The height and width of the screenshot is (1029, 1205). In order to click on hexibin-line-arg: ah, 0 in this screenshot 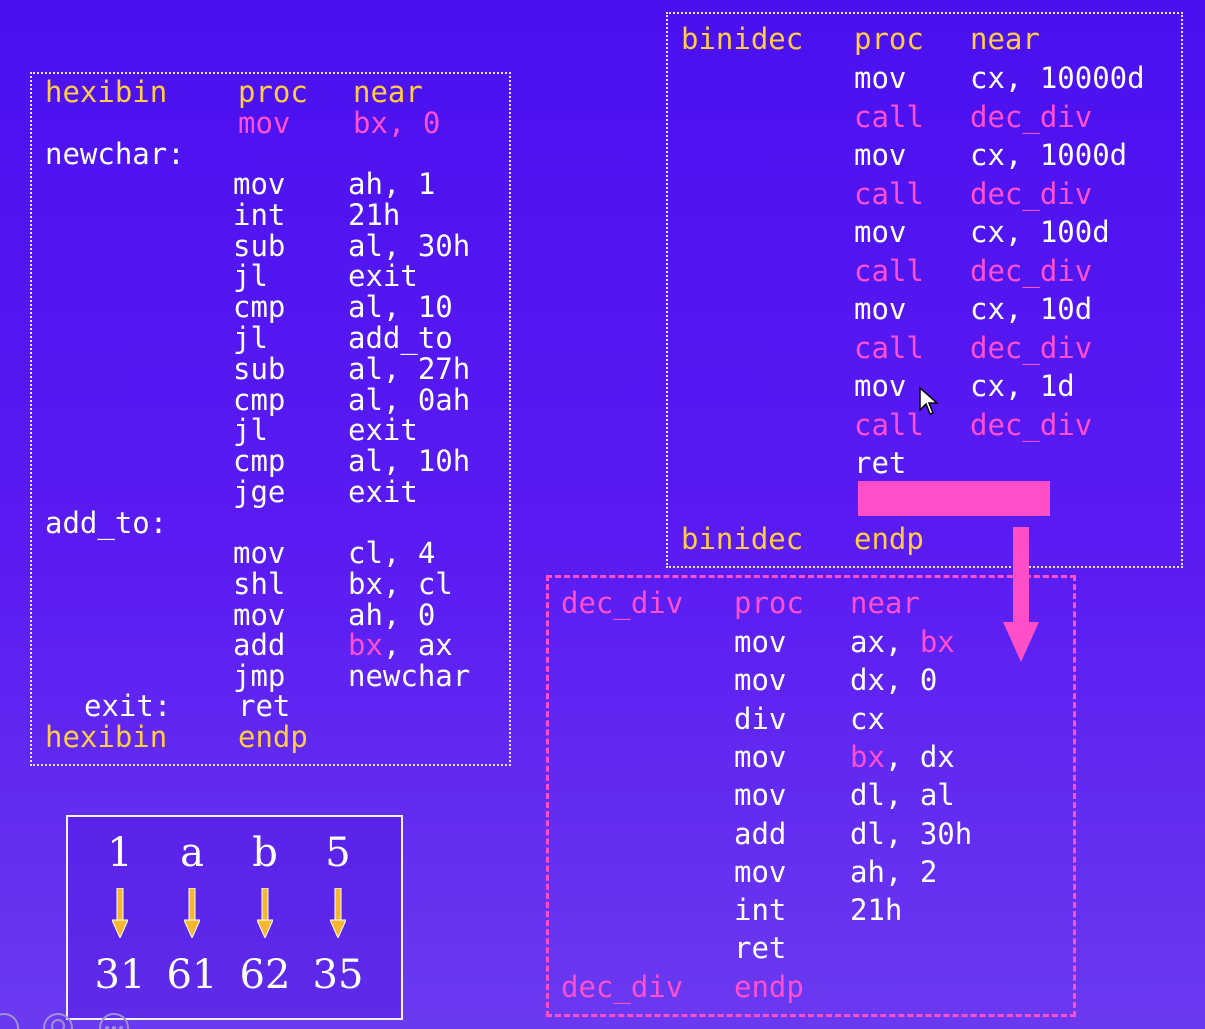, I will do `click(392, 614)`.